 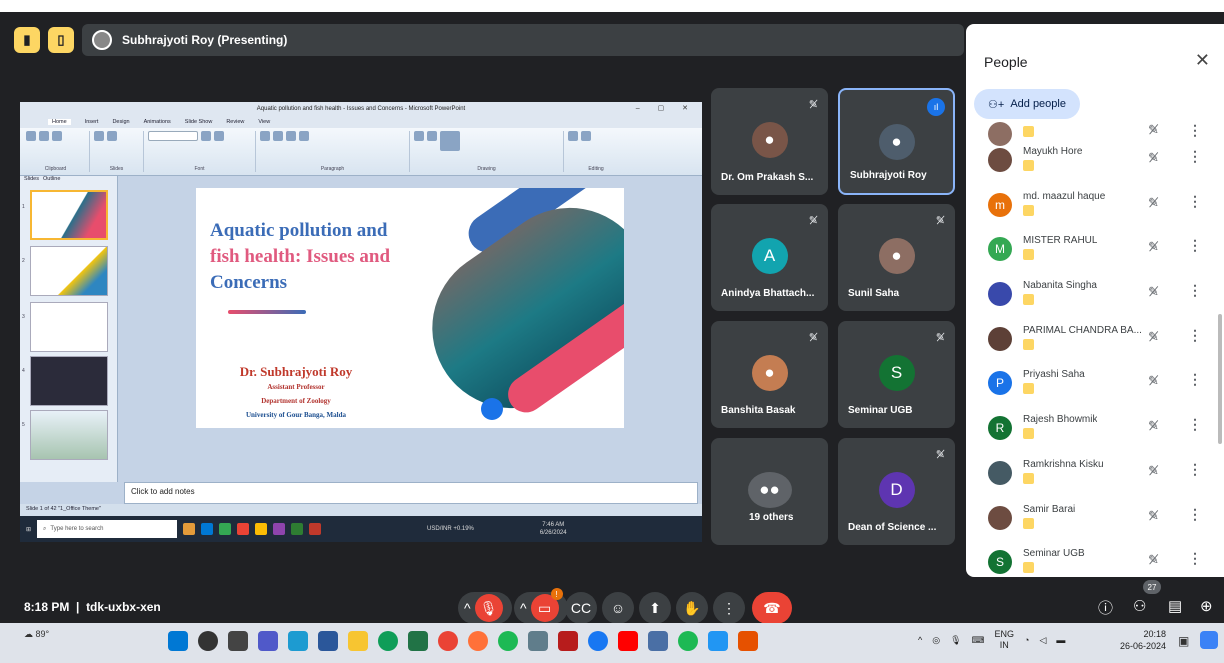 What do you see at coordinates (36, 634) in the screenshot?
I see `weather-widget: ☁ 89°` at bounding box center [36, 634].